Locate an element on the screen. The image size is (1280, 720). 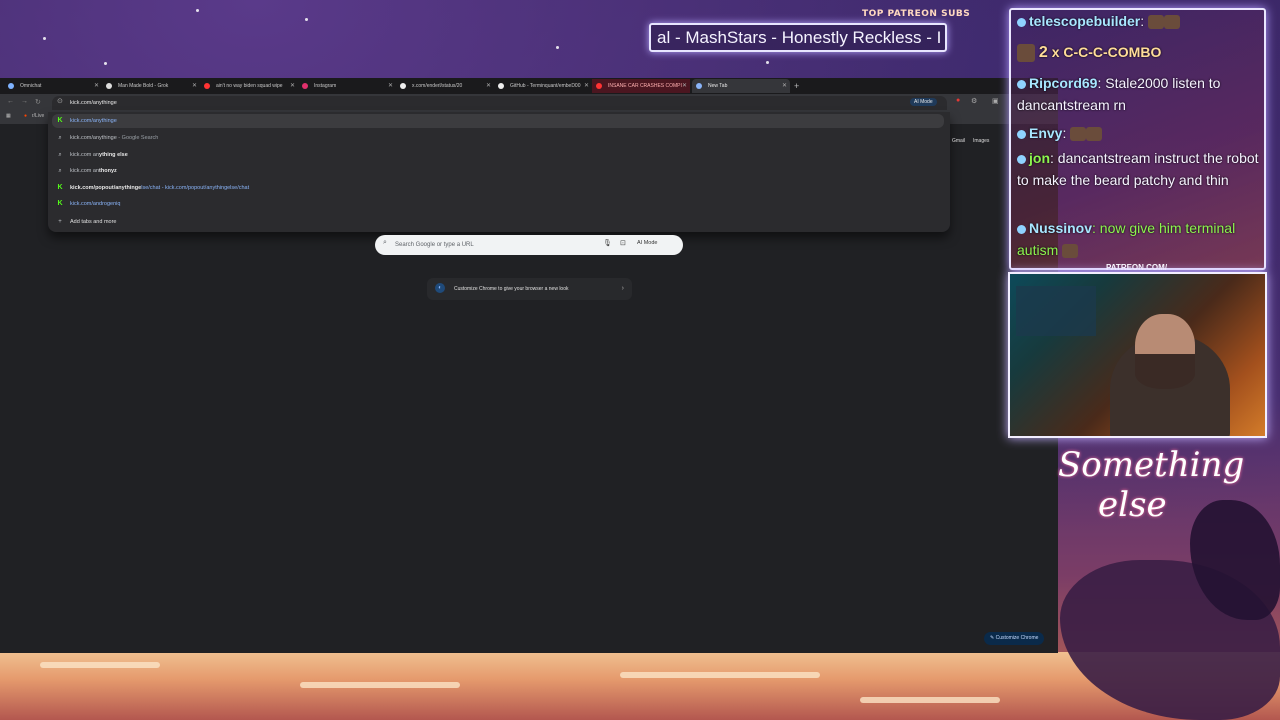
reload-icon: ↻ is located at coordinates (38, 102).